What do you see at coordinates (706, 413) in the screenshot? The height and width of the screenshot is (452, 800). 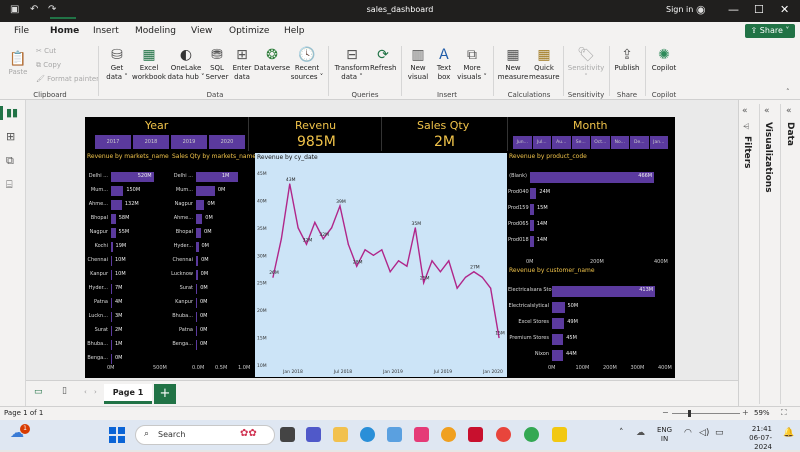 I see `zoom-slider` at bounding box center [706, 413].